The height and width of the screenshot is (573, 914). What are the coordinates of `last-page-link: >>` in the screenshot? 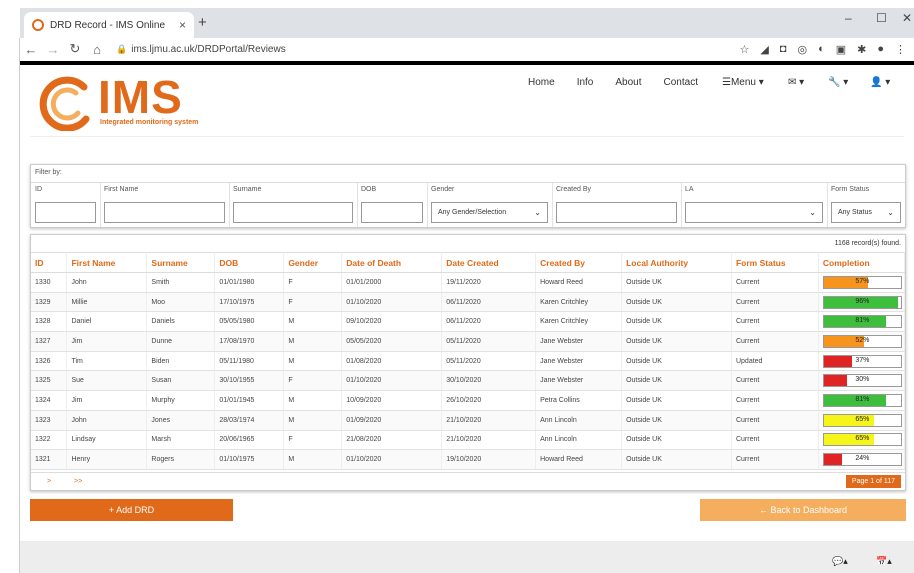 It's located at (78, 481).